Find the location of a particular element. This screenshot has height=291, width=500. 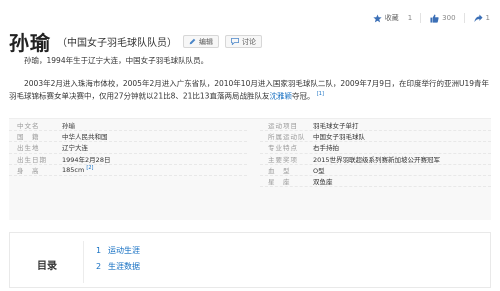

edit-button: 编辑 is located at coordinates (201, 41).